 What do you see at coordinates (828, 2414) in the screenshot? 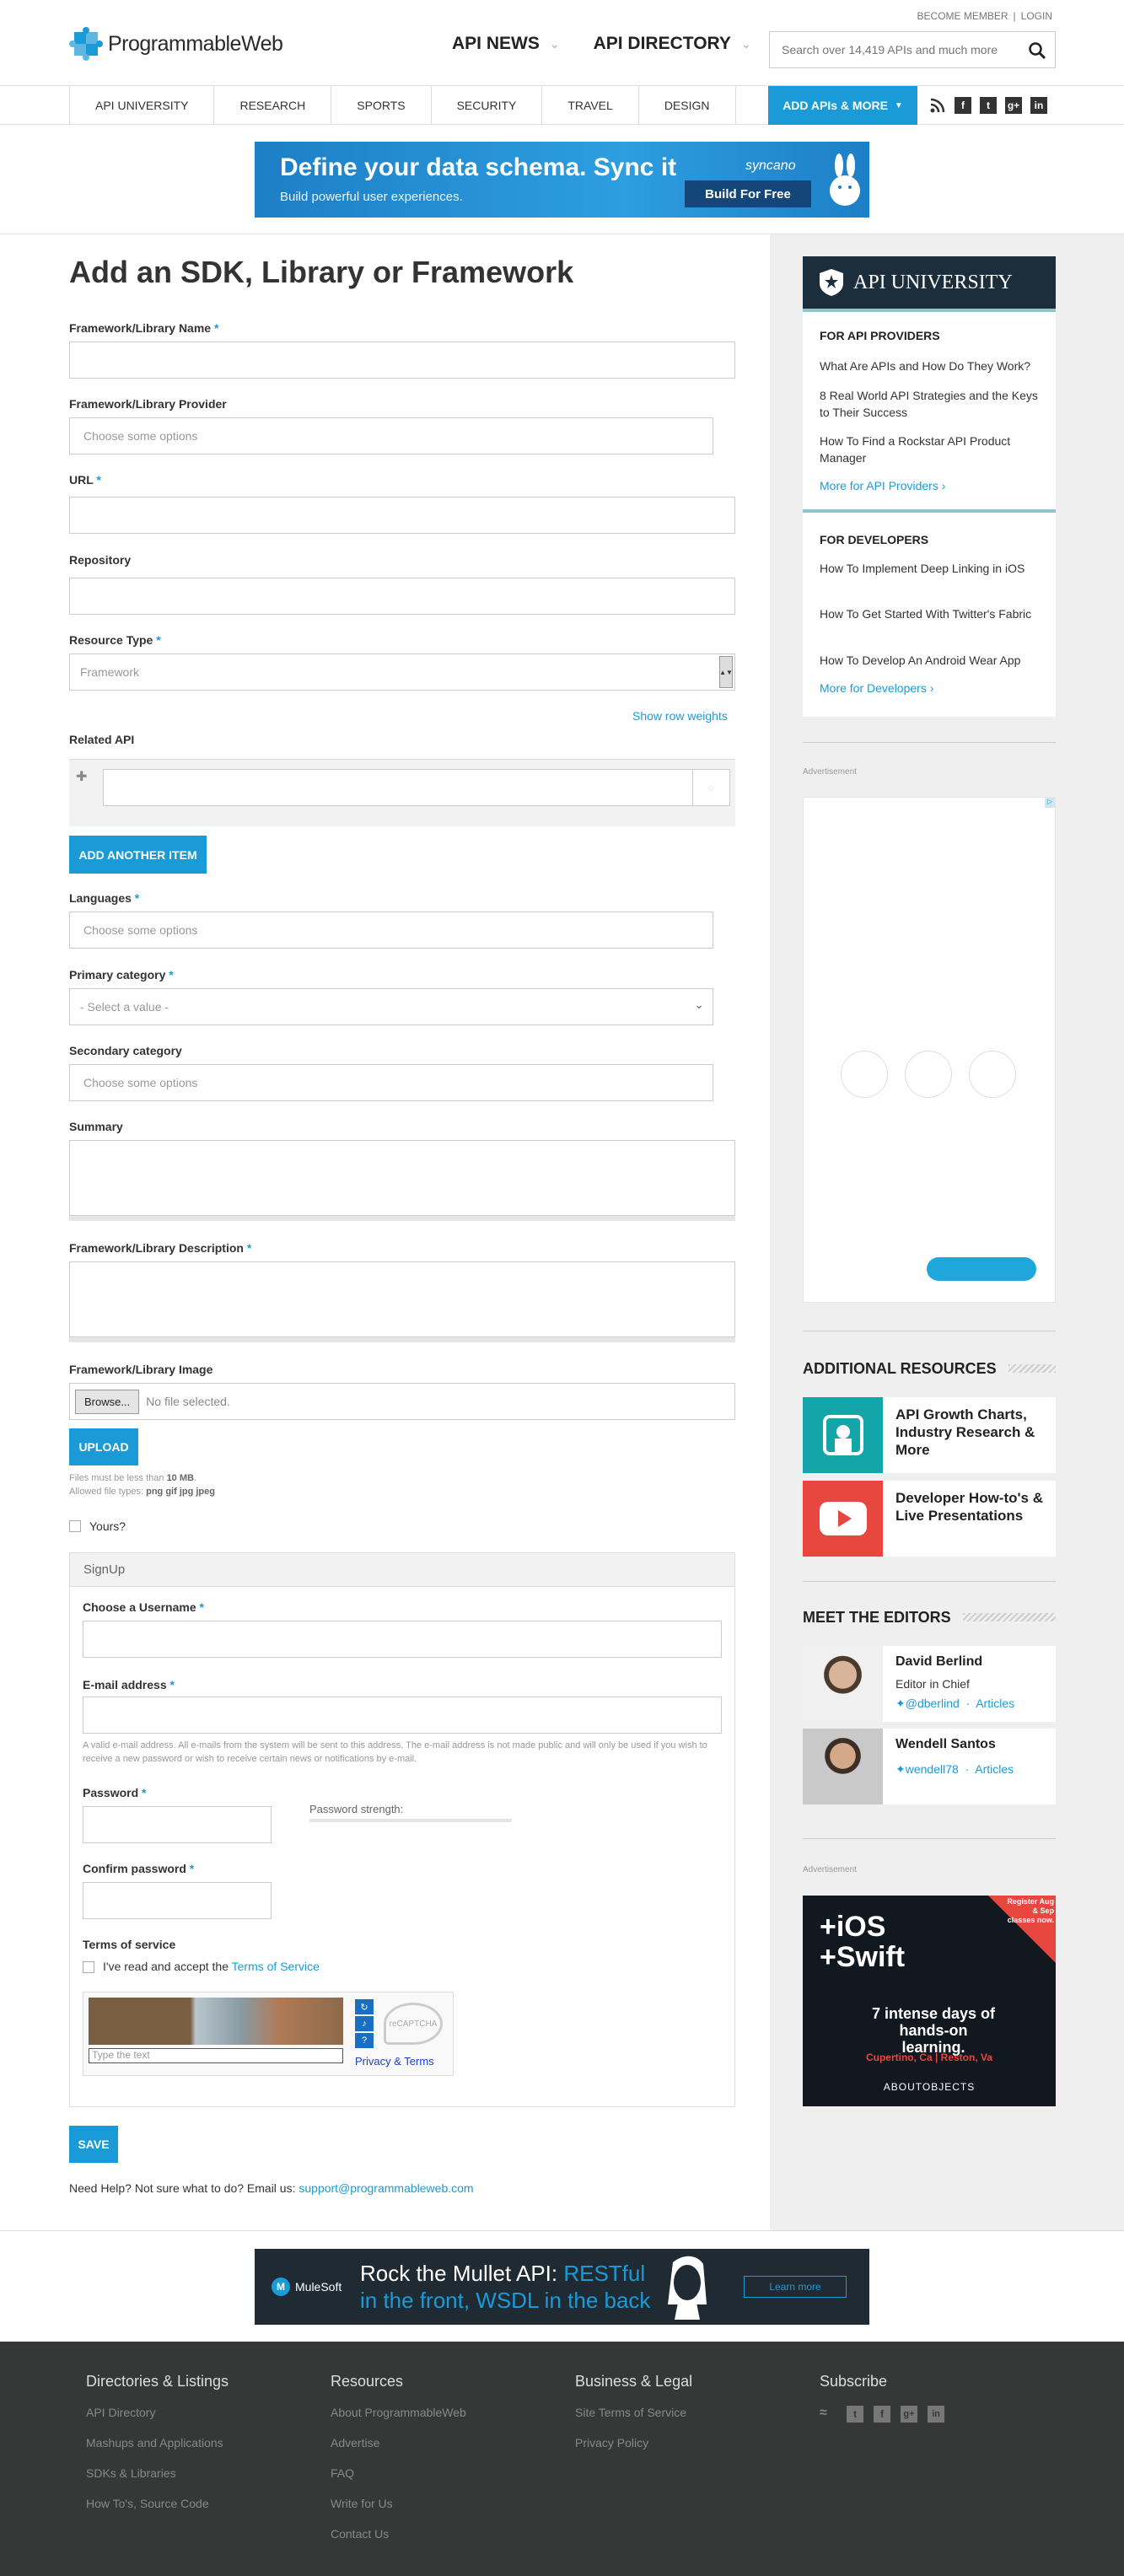
I see `rss-icon: ≈` at bounding box center [828, 2414].